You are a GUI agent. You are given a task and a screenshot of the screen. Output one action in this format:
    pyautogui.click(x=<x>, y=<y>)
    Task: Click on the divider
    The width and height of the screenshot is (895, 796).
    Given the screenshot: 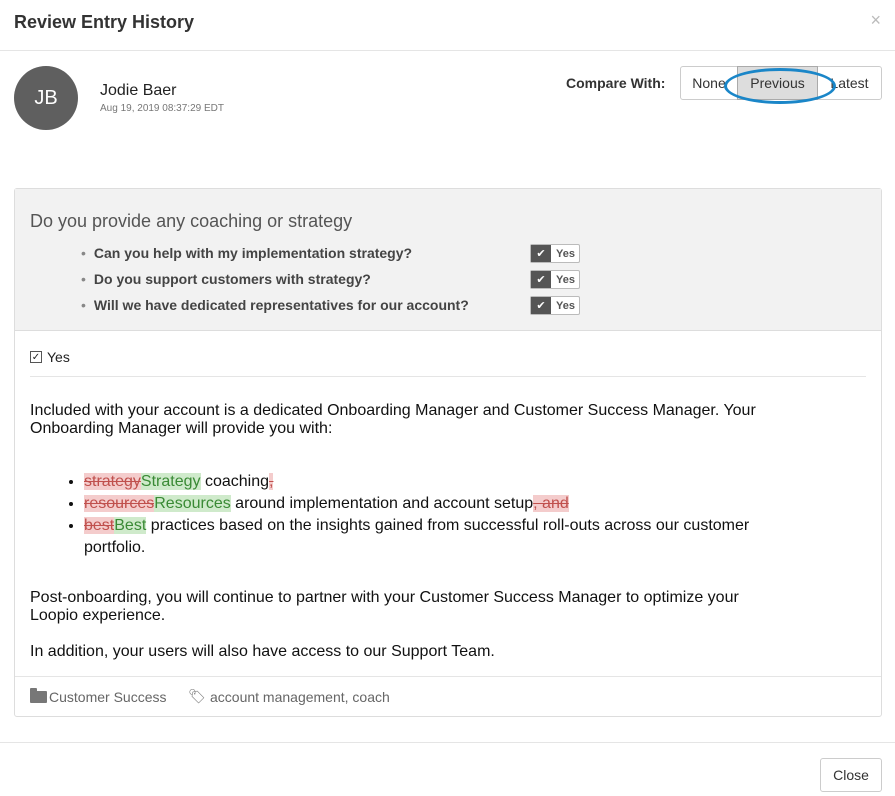 What is the action you would take?
    pyautogui.click(x=448, y=376)
    